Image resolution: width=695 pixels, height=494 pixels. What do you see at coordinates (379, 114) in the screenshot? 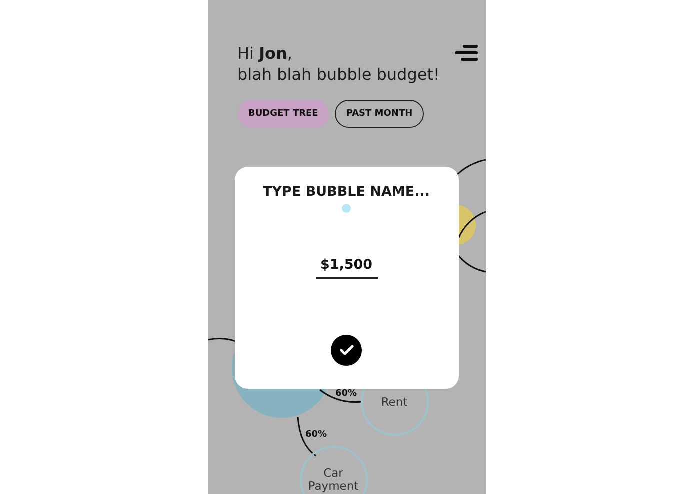
I see `tab: PAST MONTH` at bounding box center [379, 114].